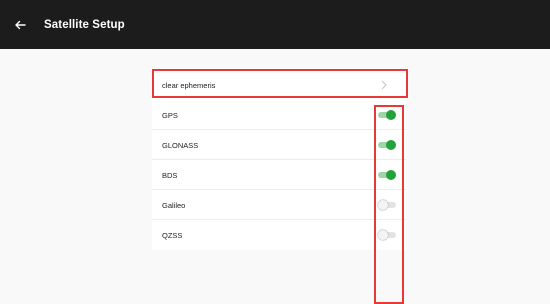 This screenshot has width=550, height=304. Describe the element at coordinates (384, 85) in the screenshot. I see `chevron-right-icon` at that location.